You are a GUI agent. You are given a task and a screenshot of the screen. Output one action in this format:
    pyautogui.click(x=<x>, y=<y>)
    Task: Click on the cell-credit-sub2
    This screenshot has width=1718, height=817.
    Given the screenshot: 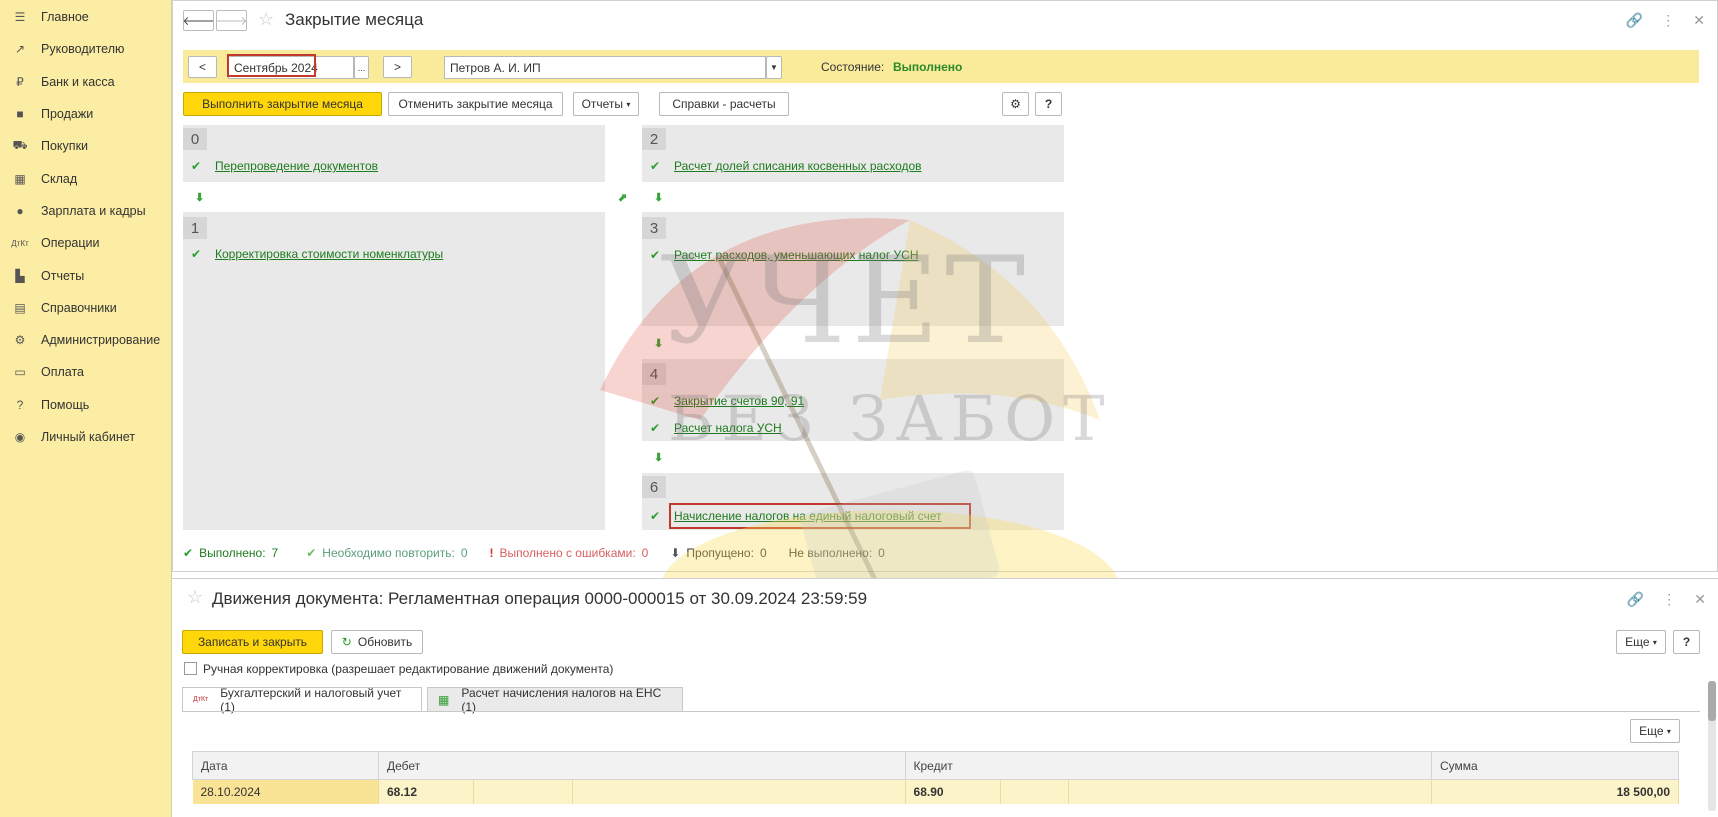 What is the action you would take?
    pyautogui.click(x=1250, y=791)
    